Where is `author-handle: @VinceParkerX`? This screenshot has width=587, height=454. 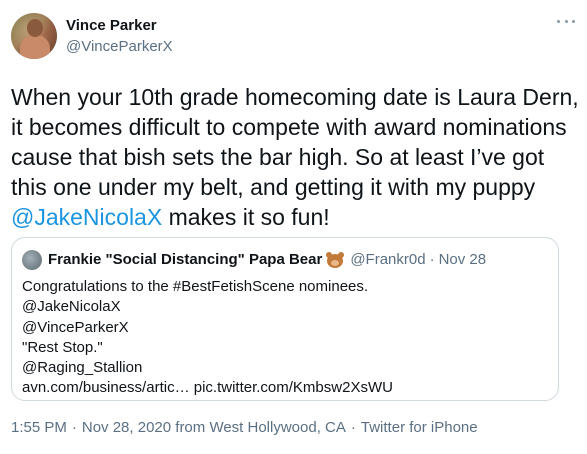
author-handle: @VinceParkerX is located at coordinates (119, 46).